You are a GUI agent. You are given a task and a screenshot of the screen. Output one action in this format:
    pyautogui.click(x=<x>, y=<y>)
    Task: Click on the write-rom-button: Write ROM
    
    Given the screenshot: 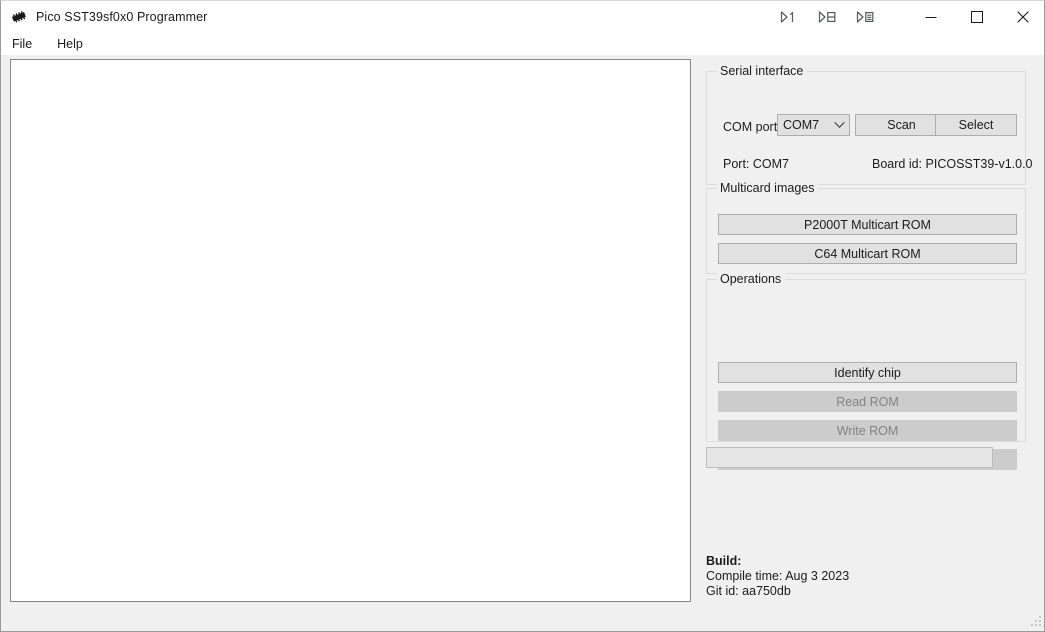 What is the action you would take?
    pyautogui.click(x=867, y=430)
    